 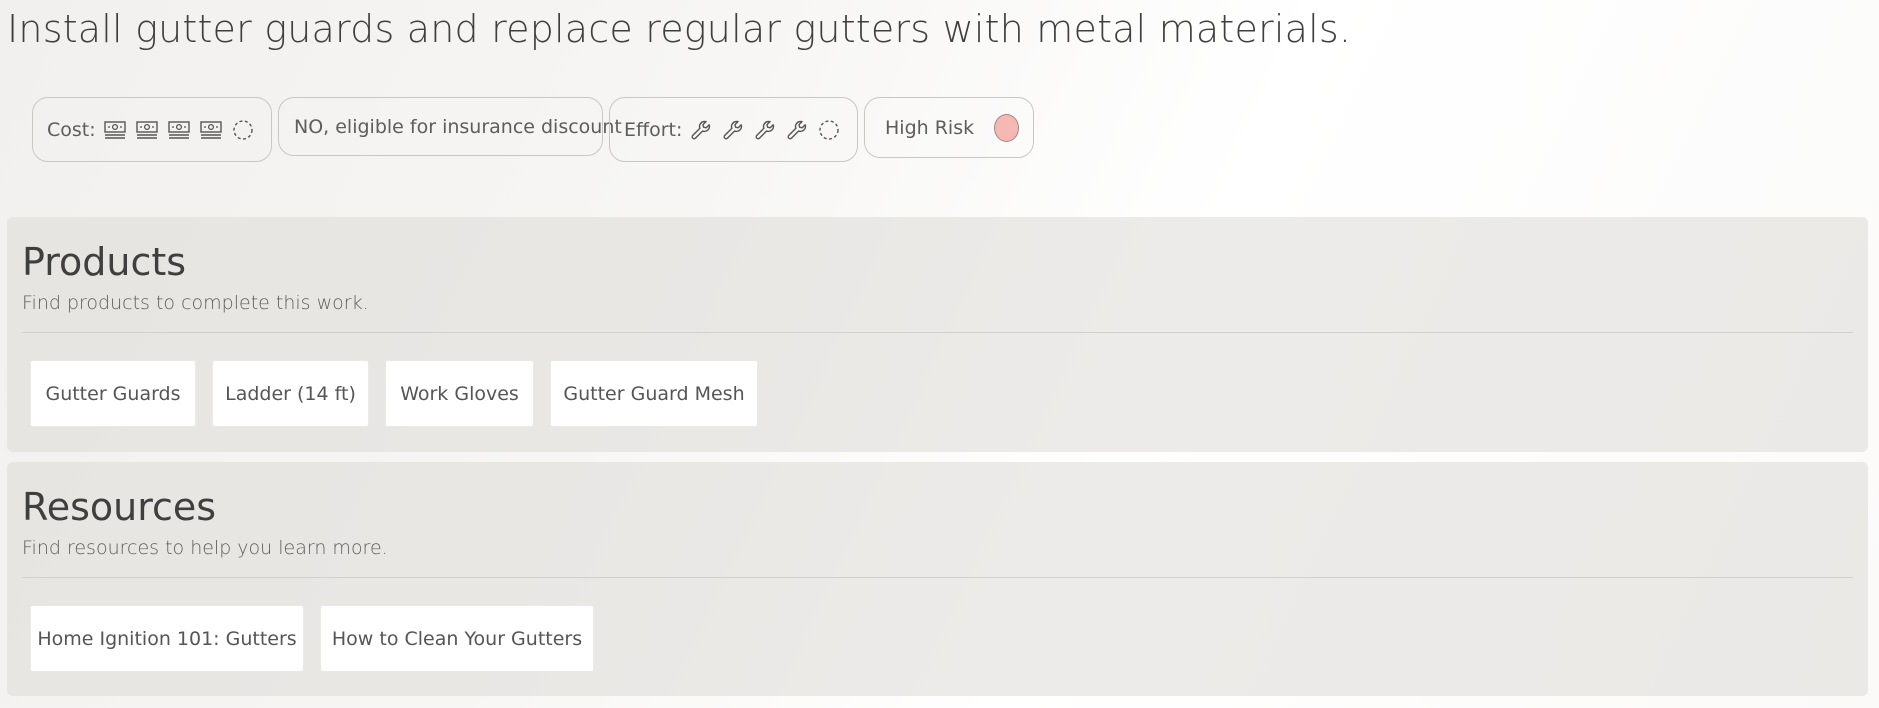 What do you see at coordinates (167, 638) in the screenshot?
I see `resource-chip-home-ignition: Home Ignition 101: Gutters` at bounding box center [167, 638].